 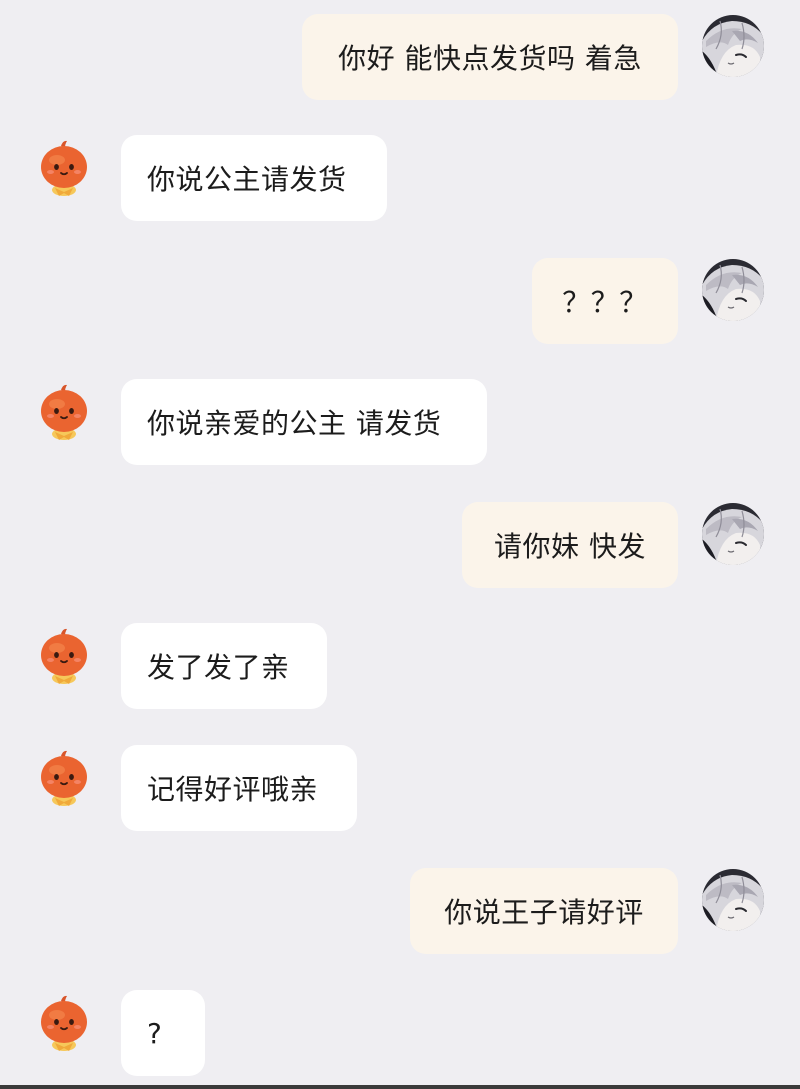 What do you see at coordinates (304, 422) in the screenshot?
I see `message-bubble-incoming: 你说亲爱的公主 请发货` at bounding box center [304, 422].